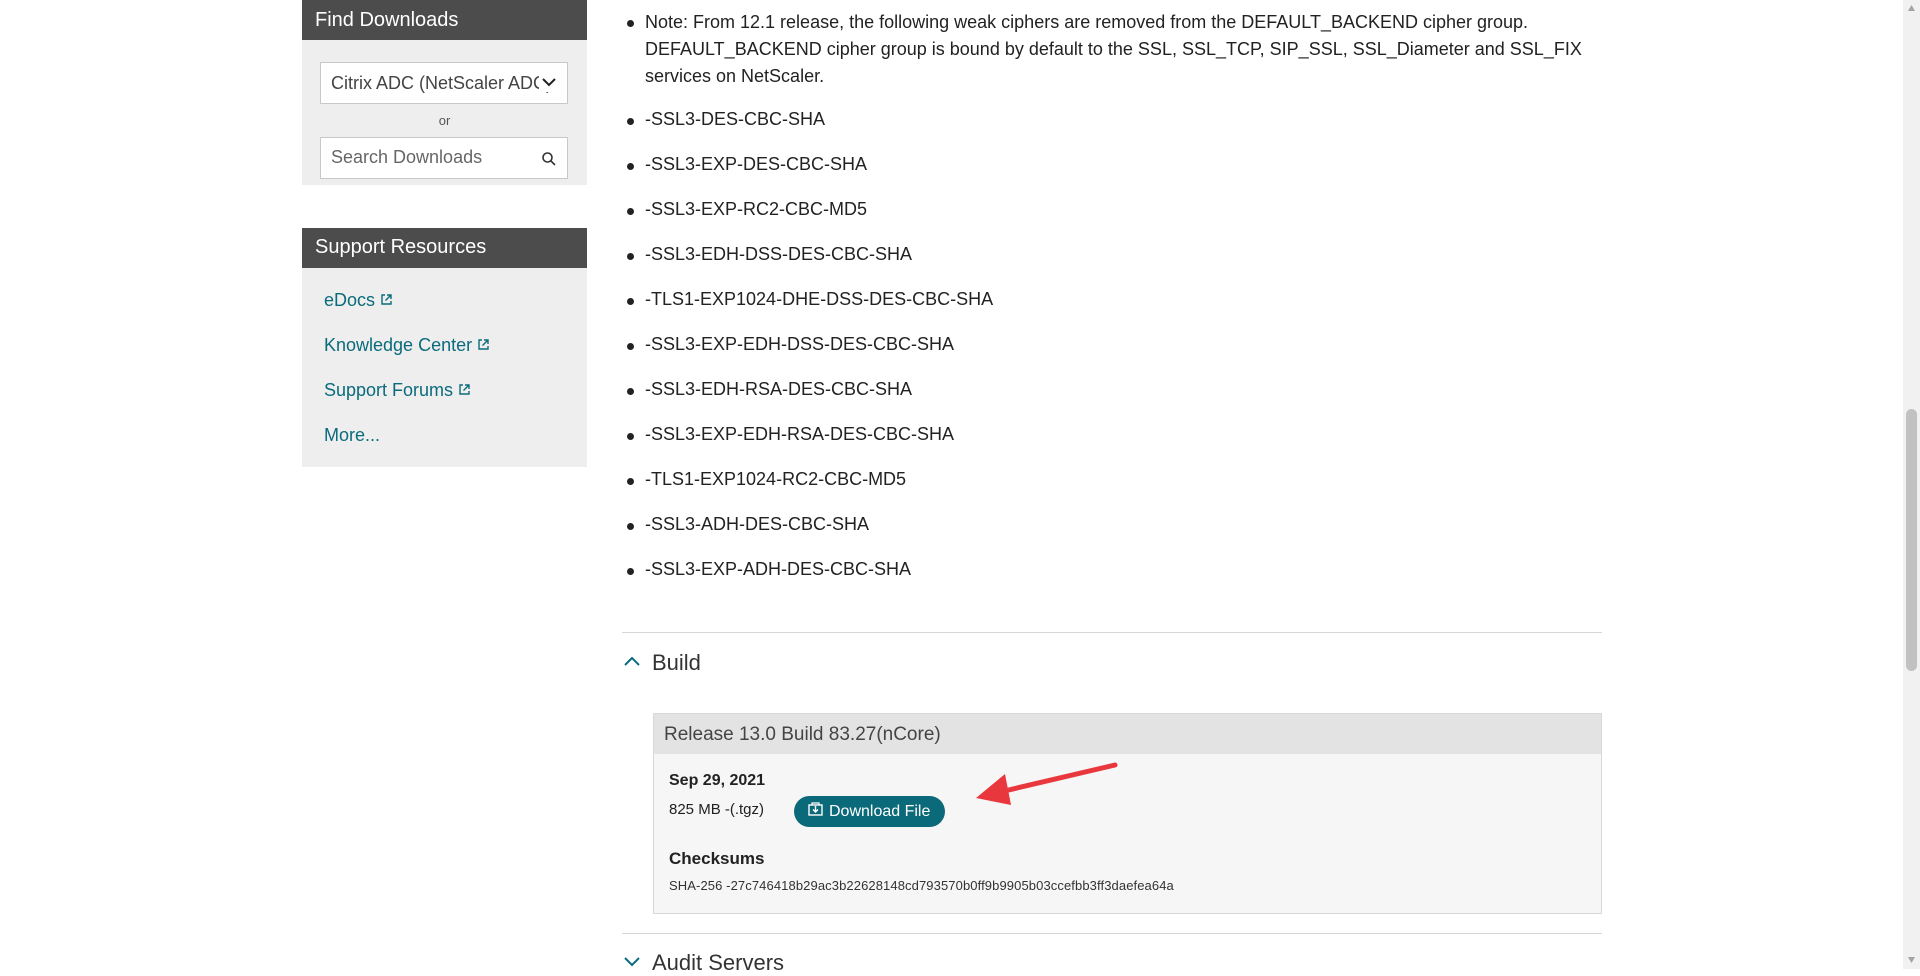 This screenshot has width=1920, height=976. Describe the element at coordinates (387, 20) in the screenshot. I see `find-downloads-title: Find Downloads` at that location.